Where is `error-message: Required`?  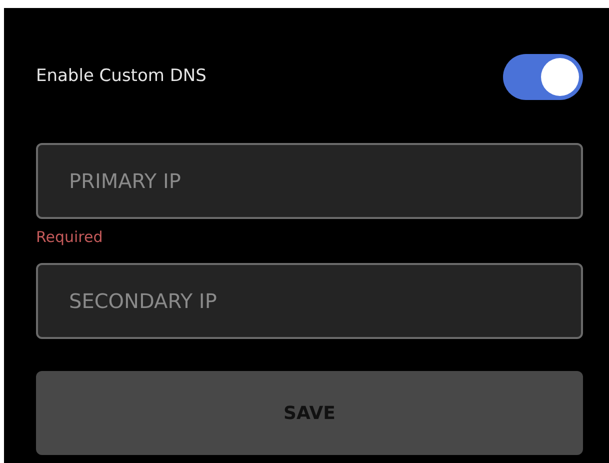
error-message: Required is located at coordinates (70, 237).